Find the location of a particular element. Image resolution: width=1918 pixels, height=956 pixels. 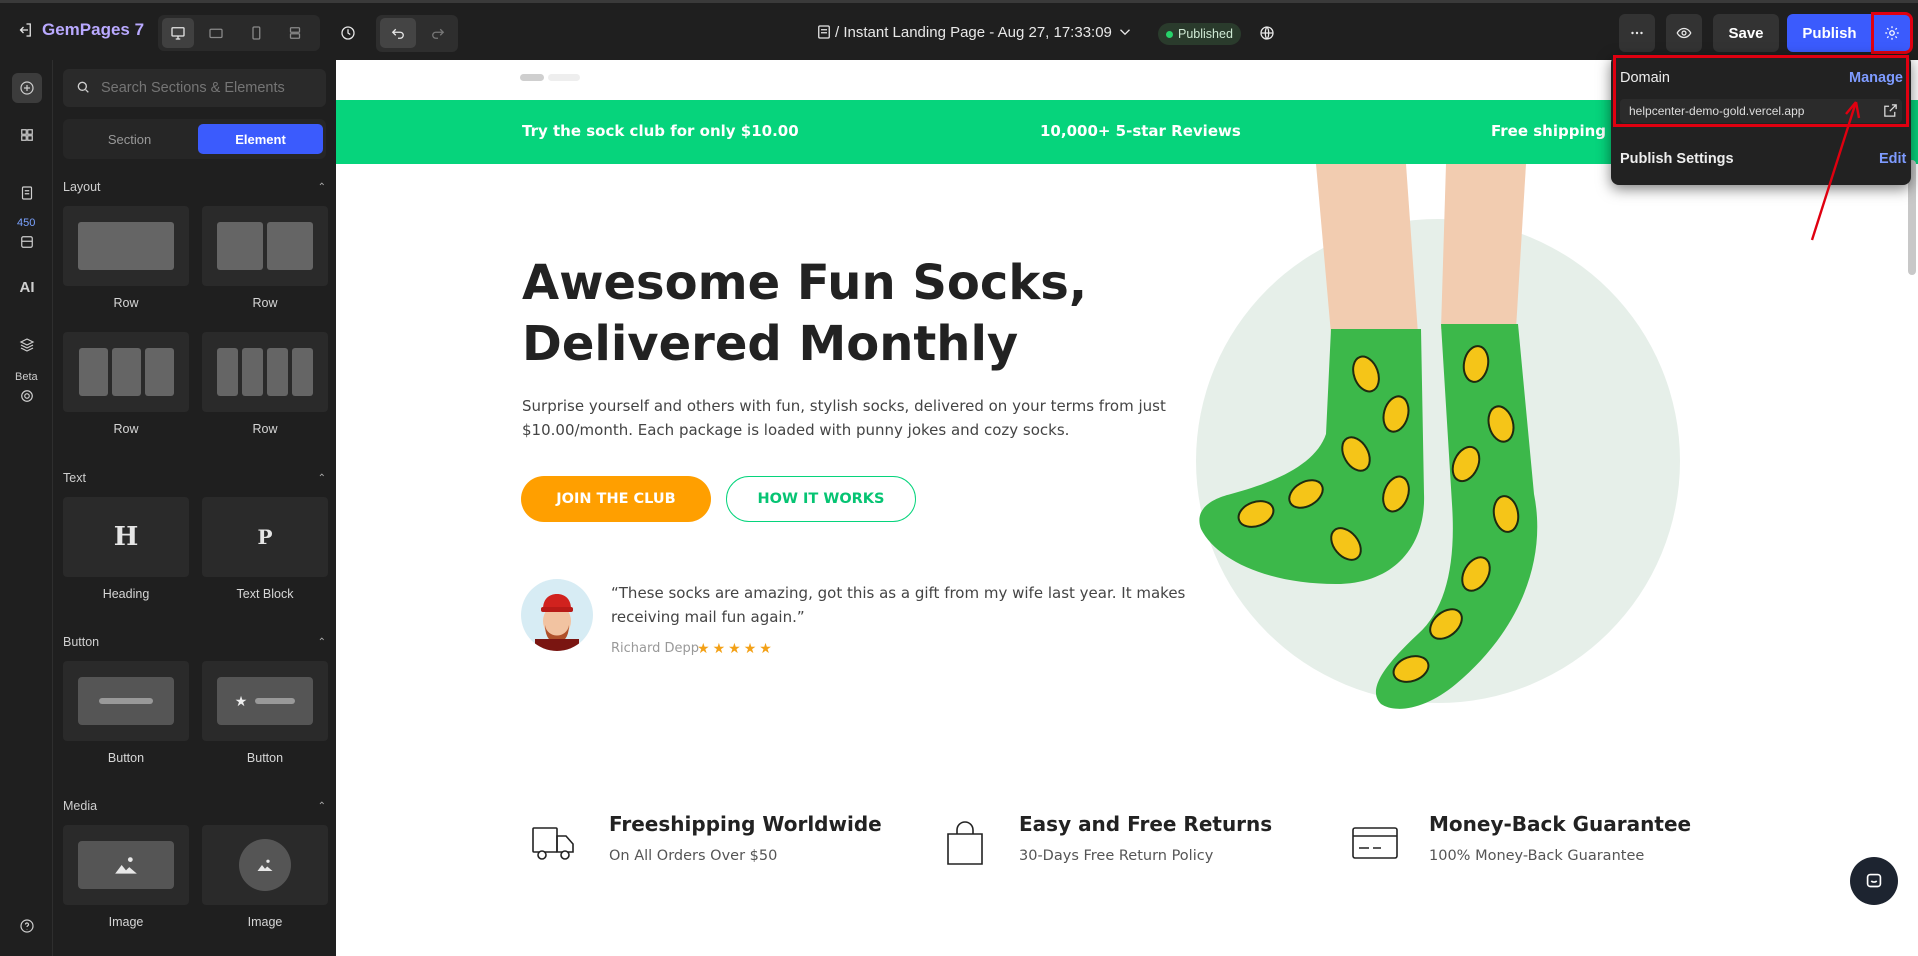

element-text-block: P is located at coordinates (265, 537).